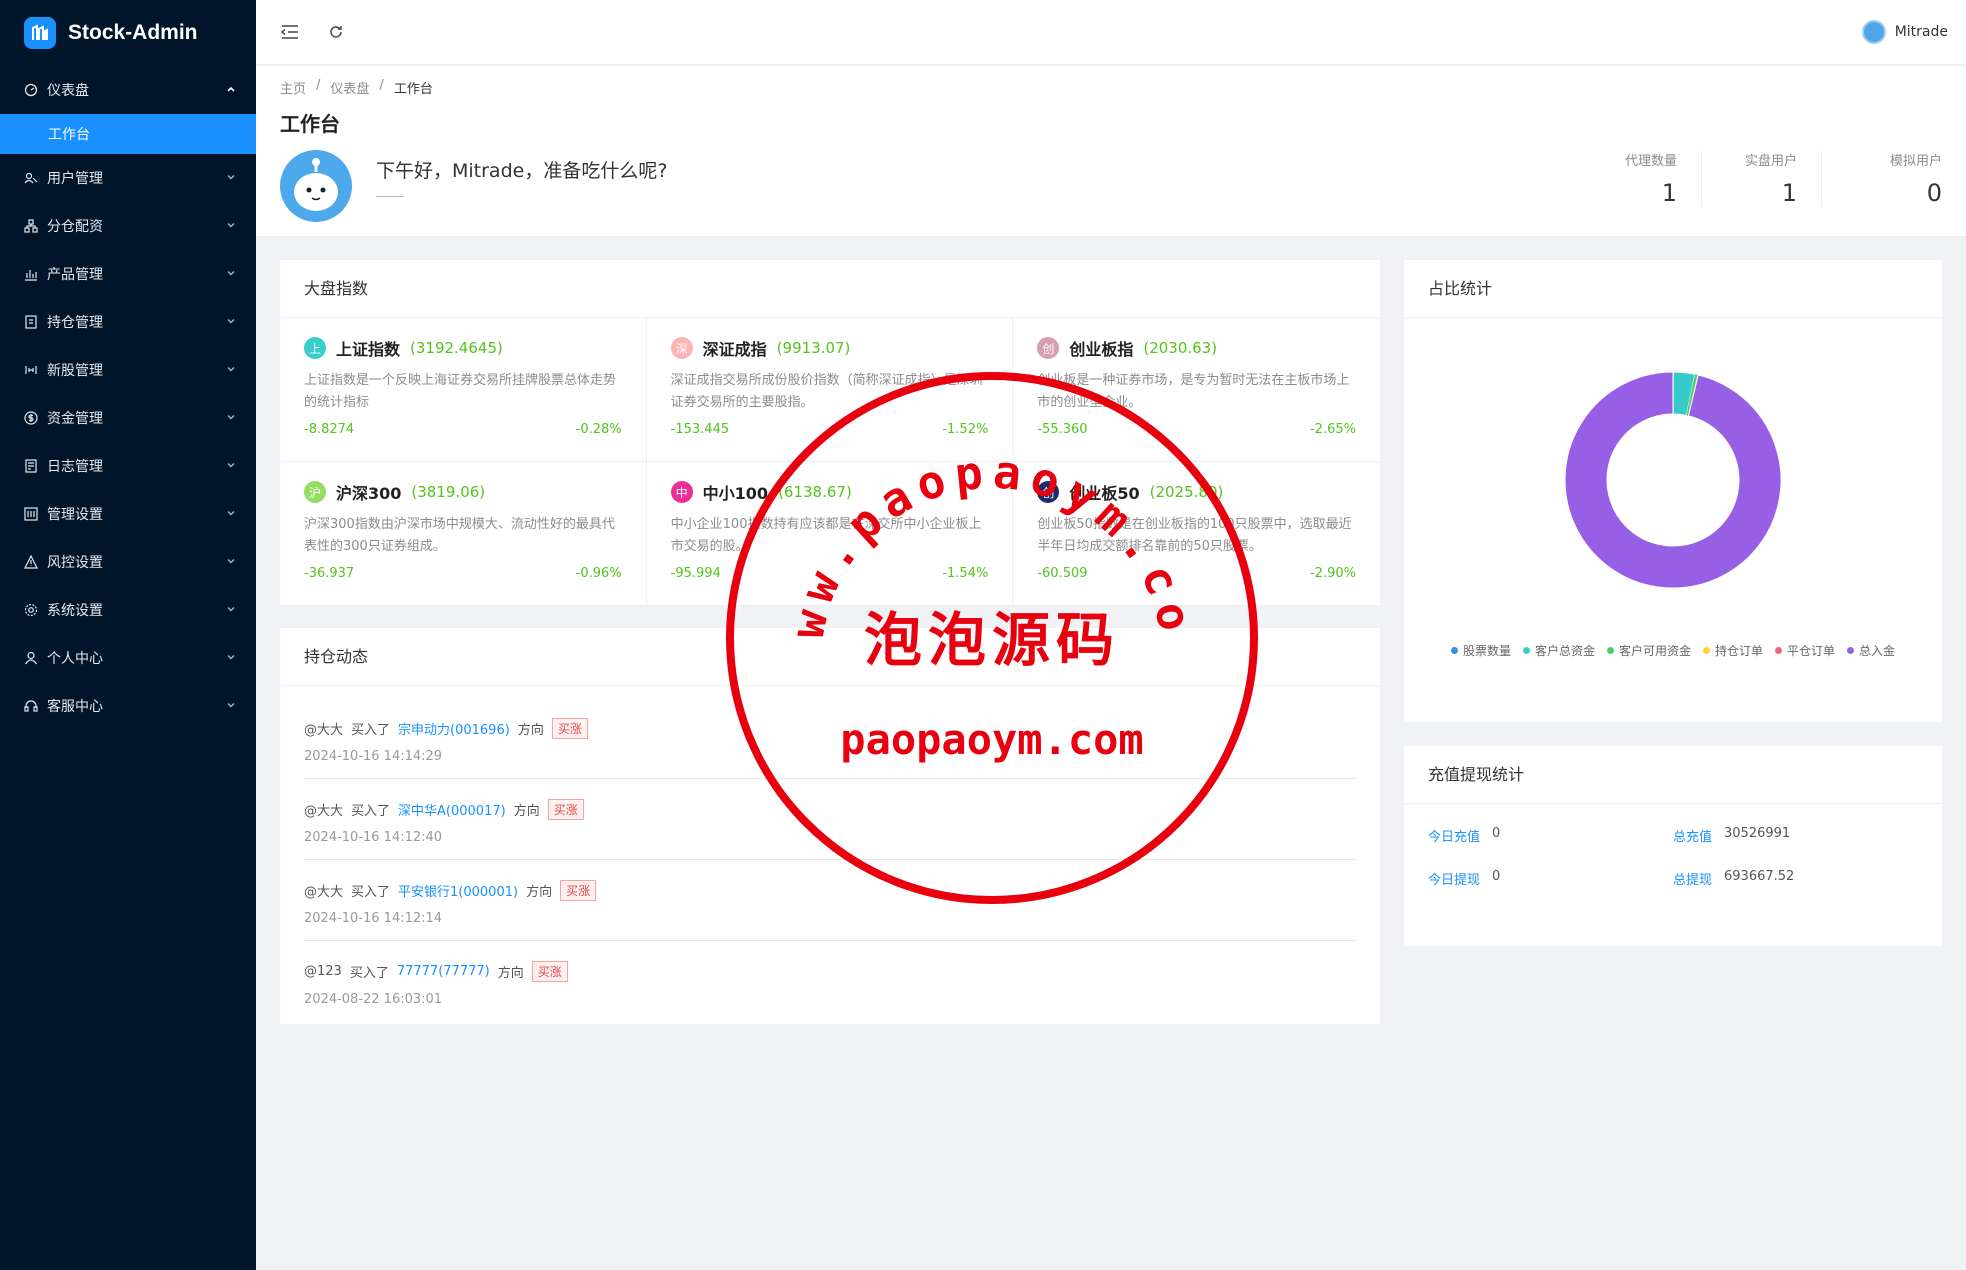 This screenshot has width=1966, height=1270. What do you see at coordinates (75, 227) in the screenshot?
I see `sidebar-item-label: 分仓配资` at bounding box center [75, 227].